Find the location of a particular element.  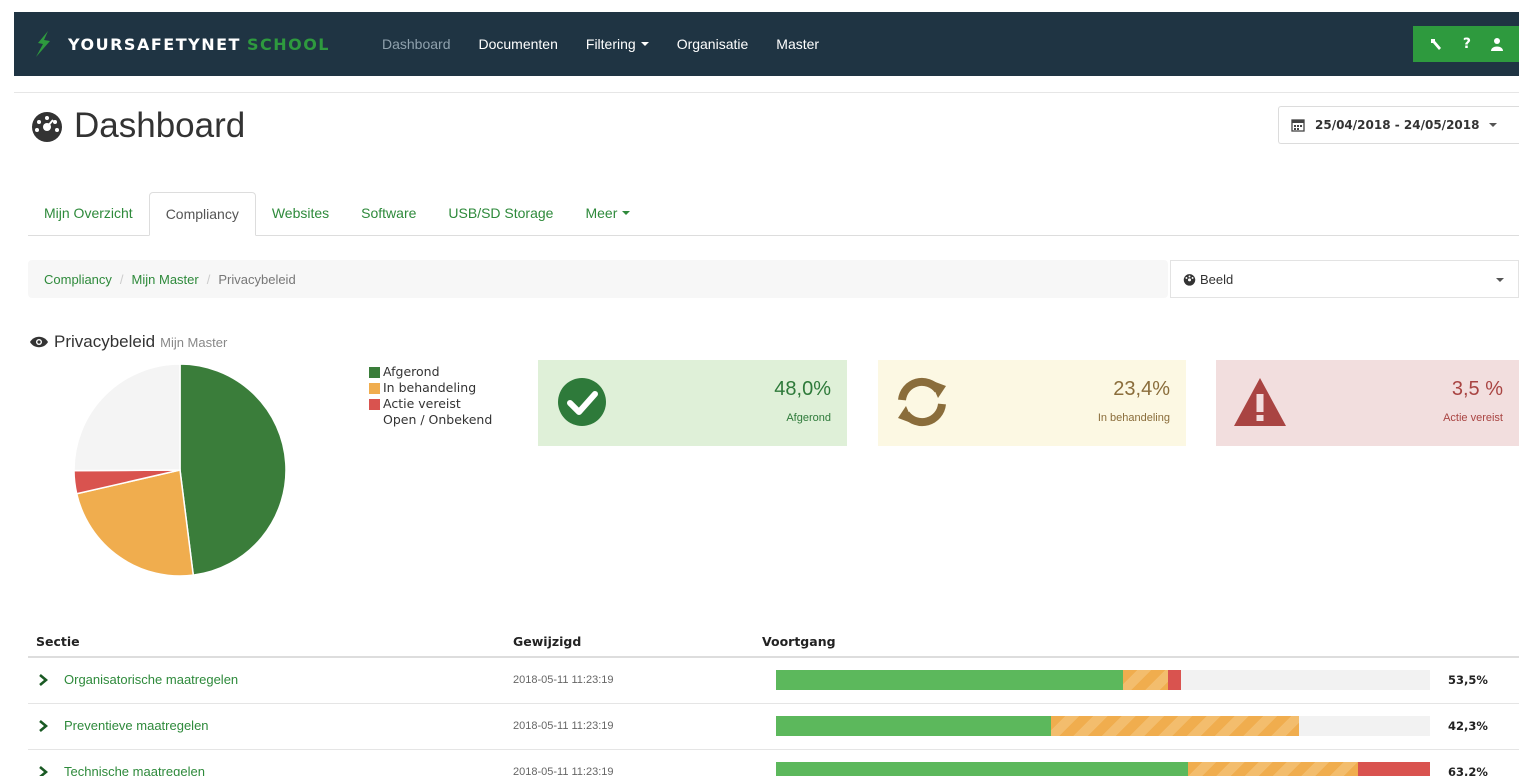

nav-actions: ? is located at coordinates (1466, 44).